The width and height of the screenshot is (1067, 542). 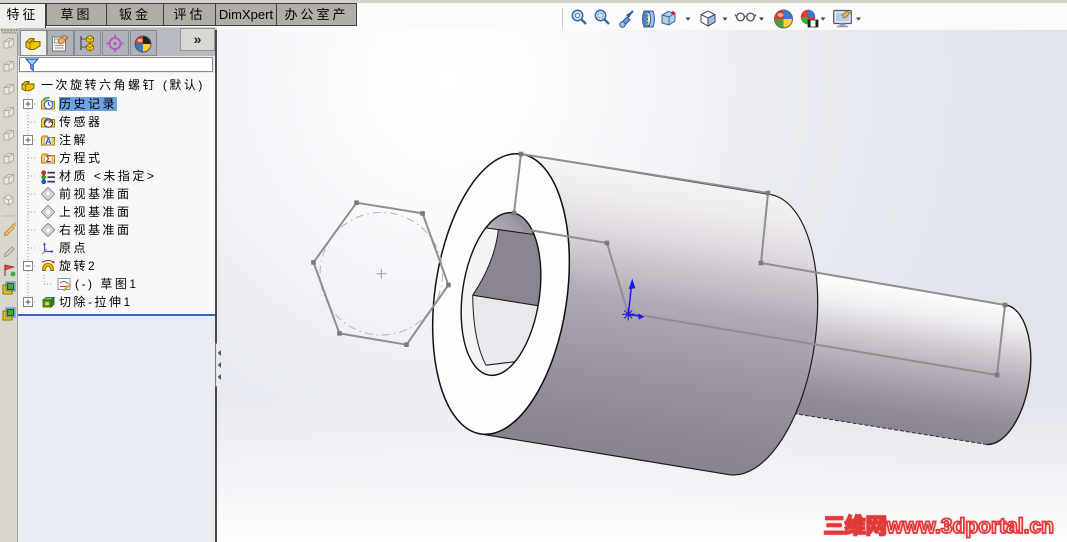 What do you see at coordinates (48, 141) in the screenshot?
I see `svg-text: A` at bounding box center [48, 141].